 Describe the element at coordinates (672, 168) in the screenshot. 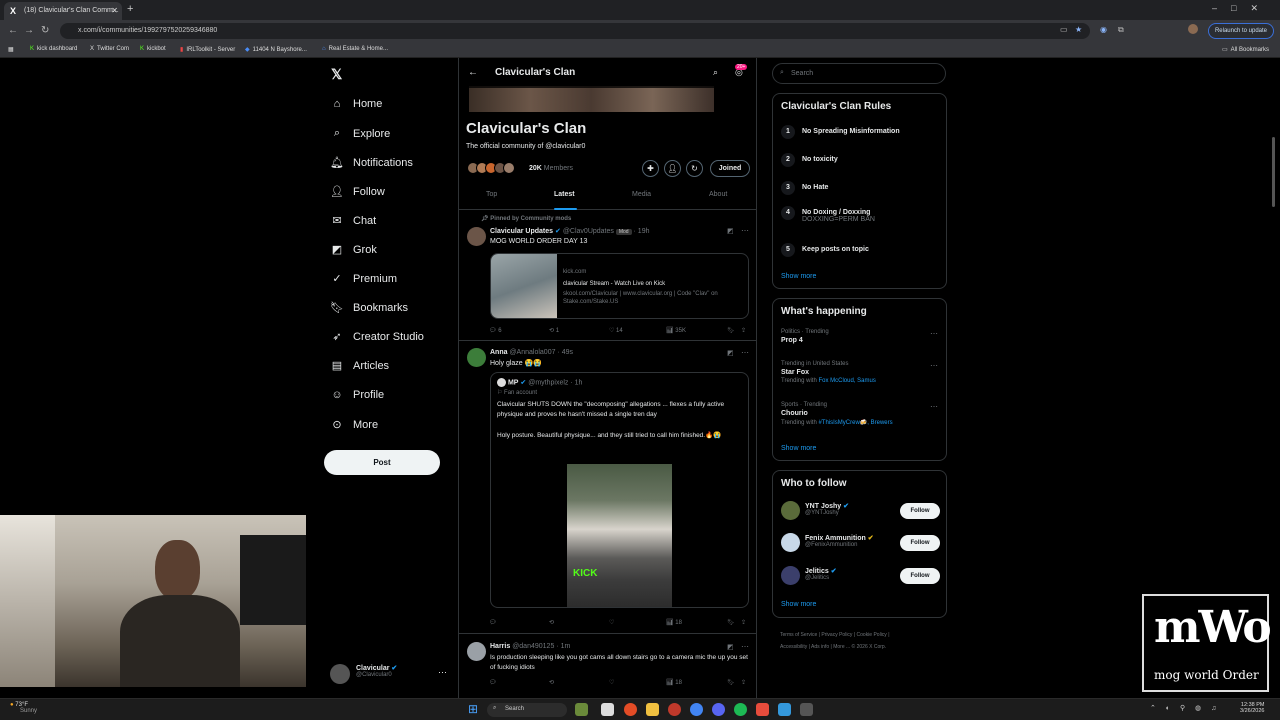

I see `invite-icon: 👤︎` at that location.